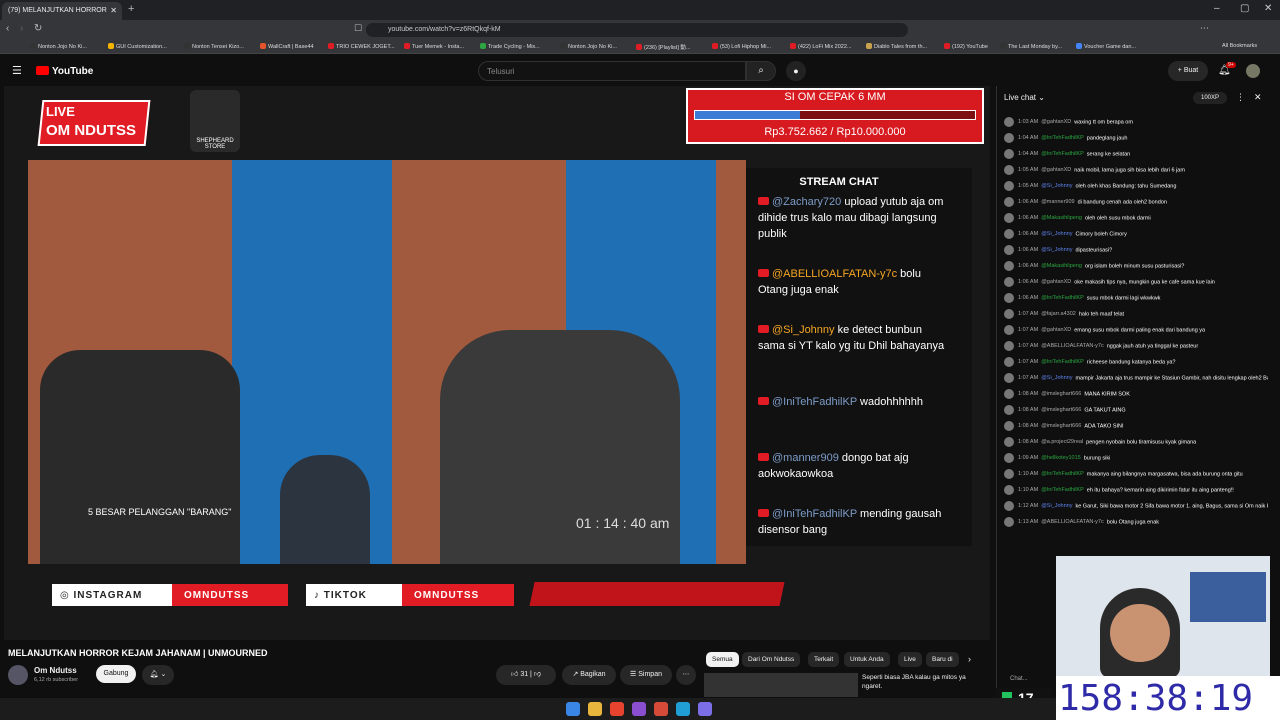  What do you see at coordinates (7, 28) in the screenshot?
I see `back-icon: ‹` at bounding box center [7, 28].